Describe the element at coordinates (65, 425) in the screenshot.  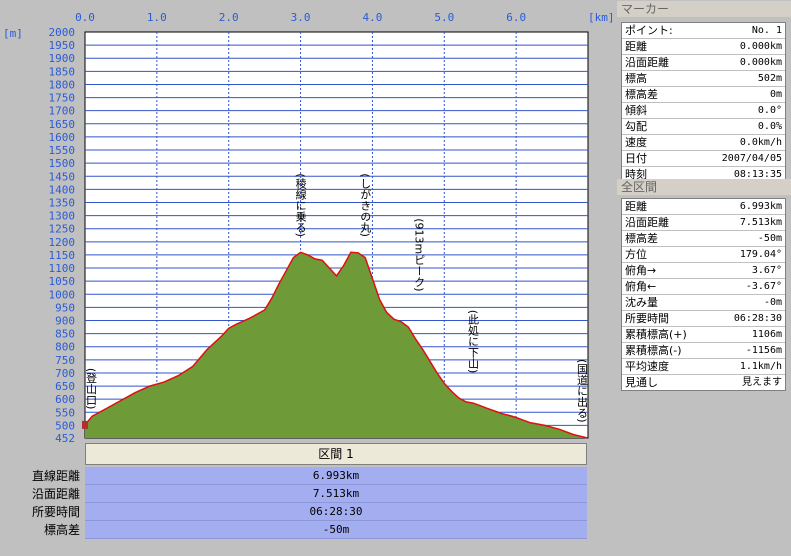
I see `y-tick-label: 500` at that location.